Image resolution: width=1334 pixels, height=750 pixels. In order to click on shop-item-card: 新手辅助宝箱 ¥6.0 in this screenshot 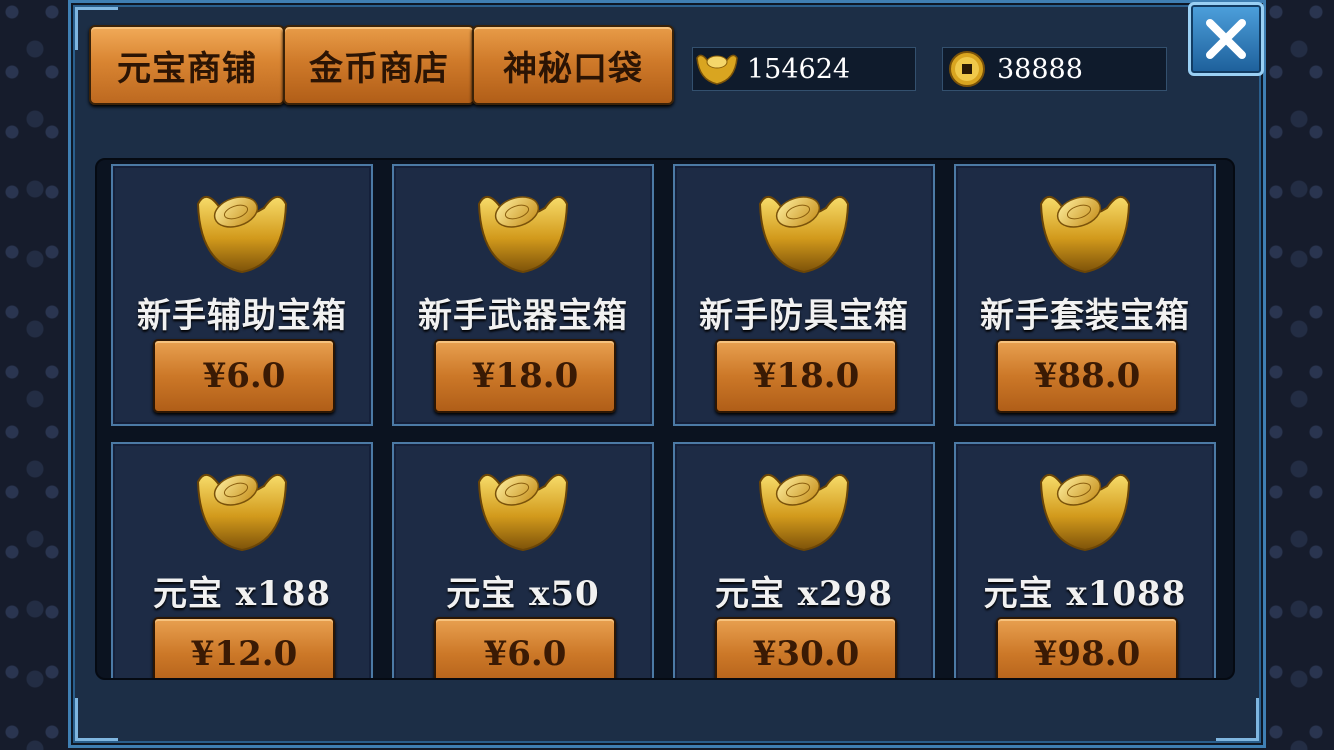, I will do `click(242, 295)`.